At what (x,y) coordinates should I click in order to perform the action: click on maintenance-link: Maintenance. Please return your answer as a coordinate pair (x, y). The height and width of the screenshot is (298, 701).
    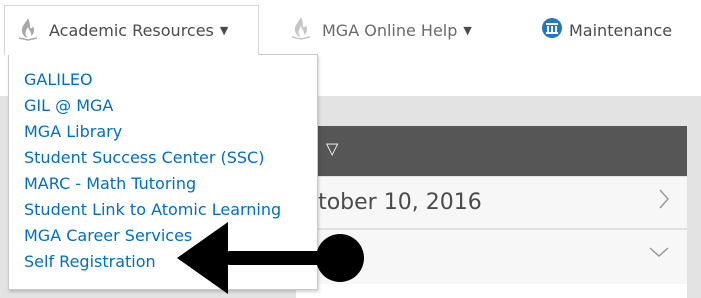
    Looking at the image, I should click on (606, 30).